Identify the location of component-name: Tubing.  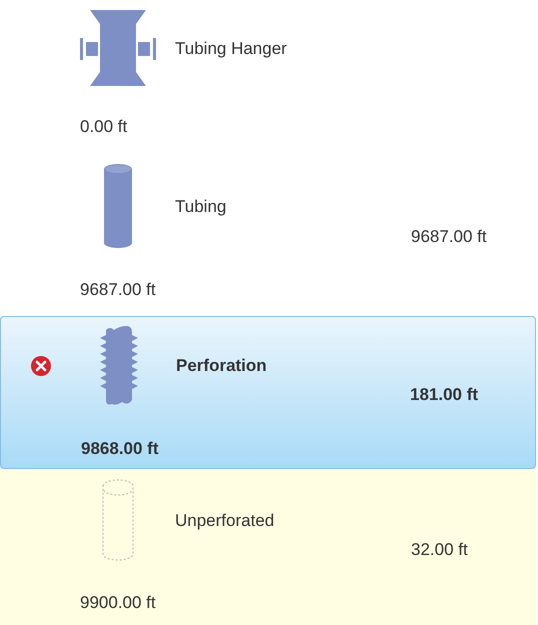
(200, 207).